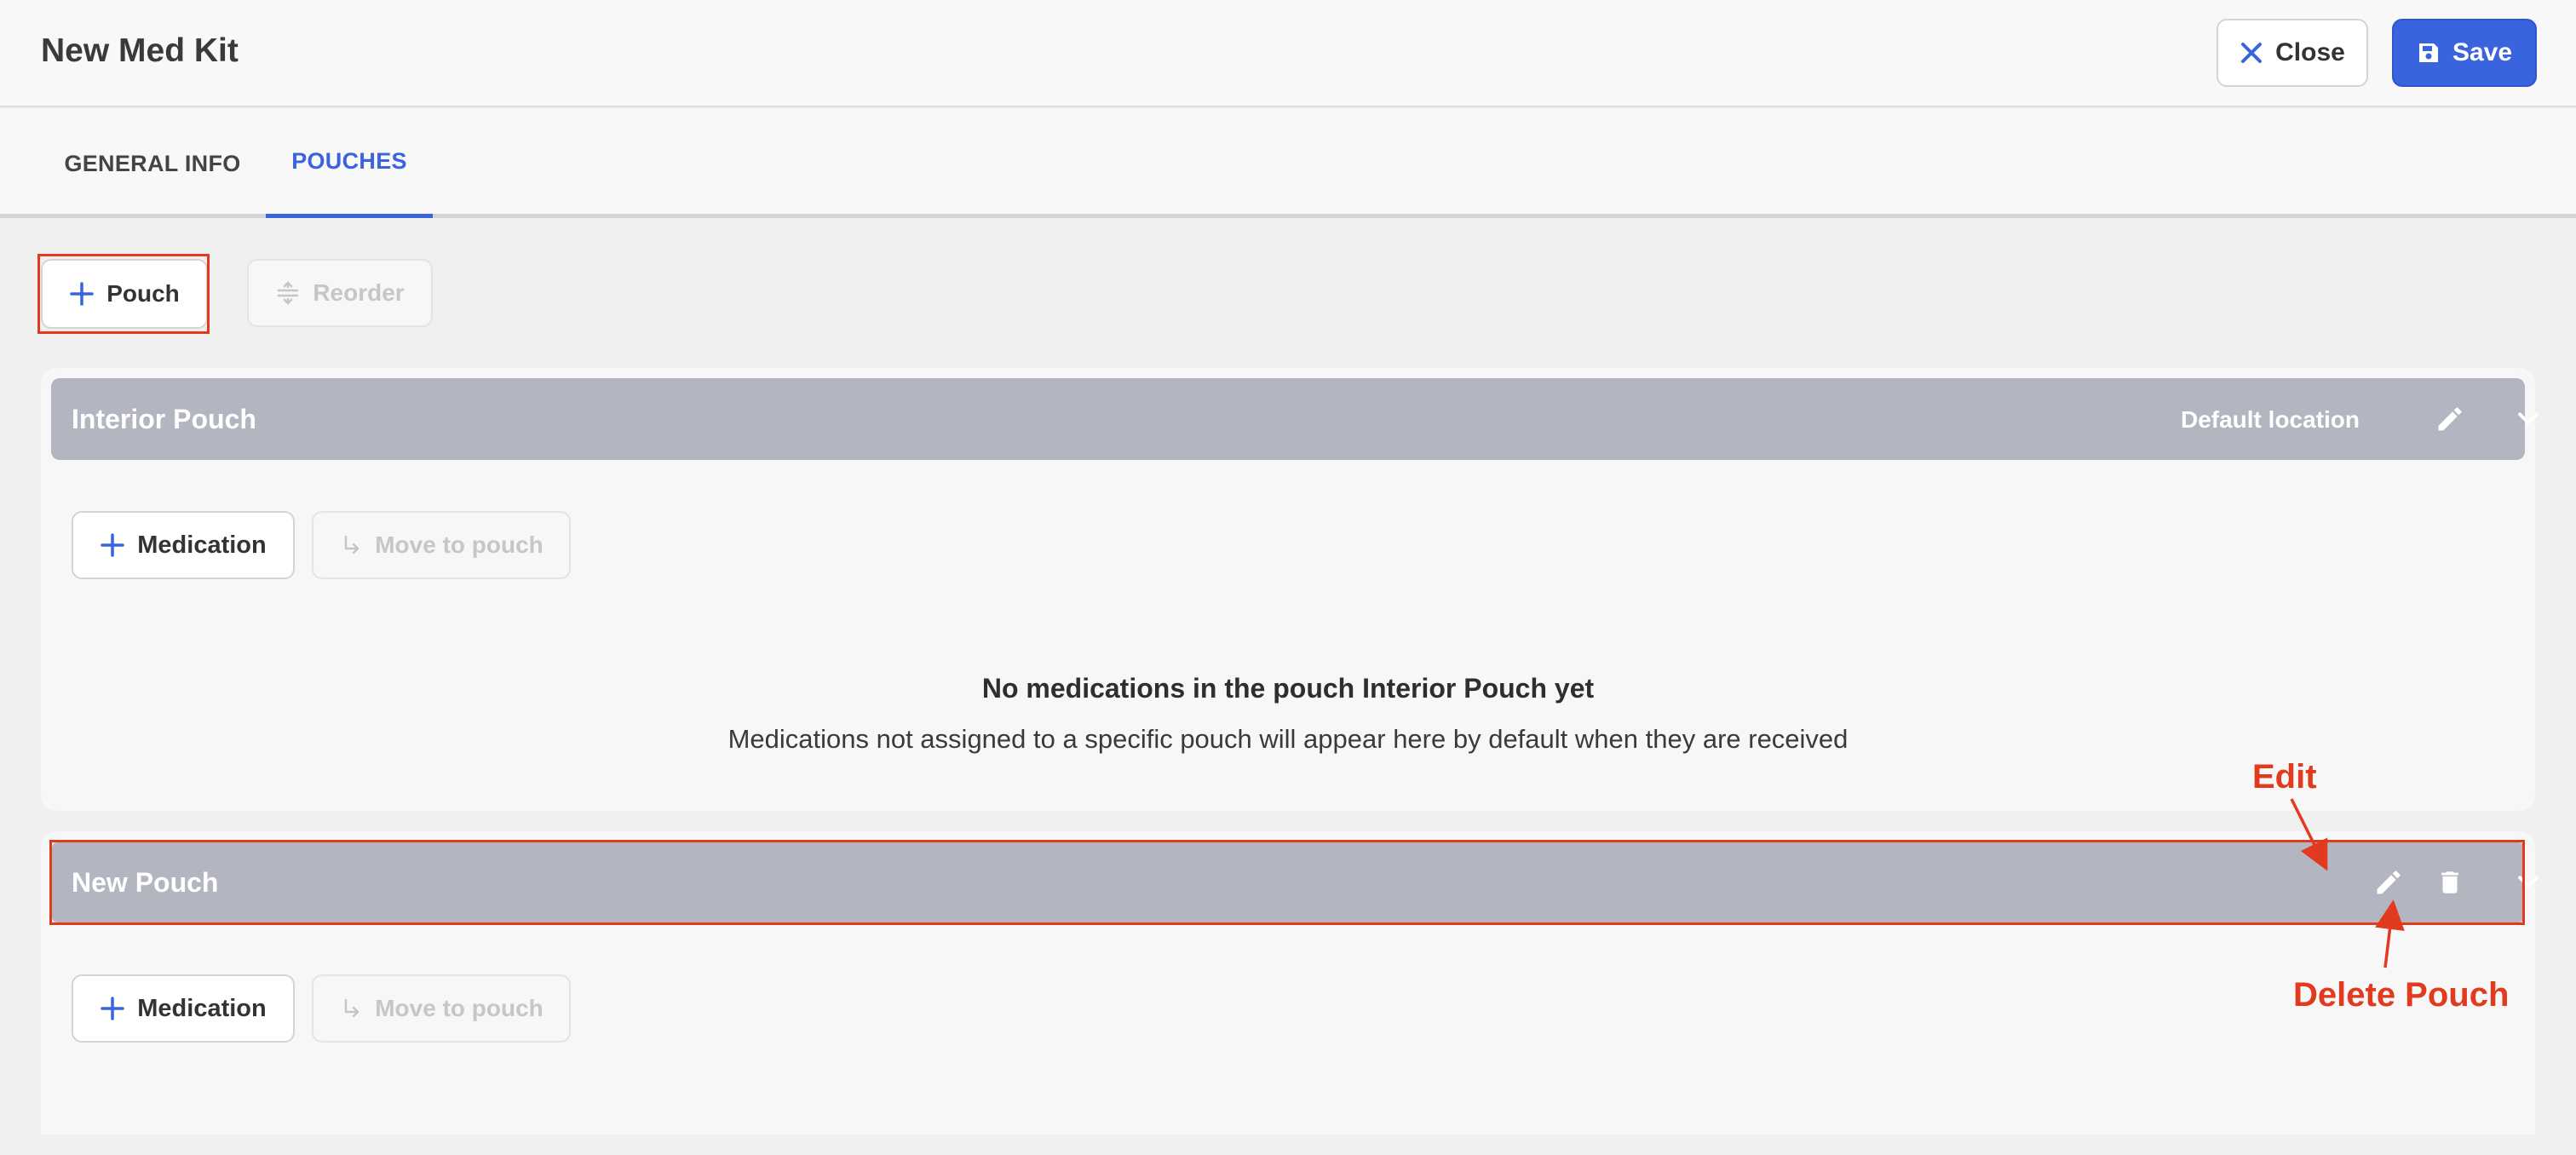  I want to click on pouch-name: New Pouch, so click(145, 882).